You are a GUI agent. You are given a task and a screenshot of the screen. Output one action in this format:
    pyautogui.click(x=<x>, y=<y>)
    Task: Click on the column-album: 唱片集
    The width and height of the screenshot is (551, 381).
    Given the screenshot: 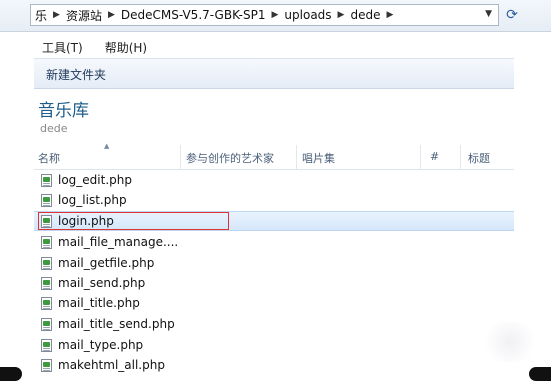 What is the action you would take?
    pyautogui.click(x=318, y=158)
    